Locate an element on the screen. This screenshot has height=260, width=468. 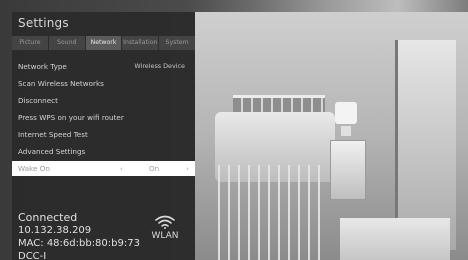
chevron-left-icon: ‹ is located at coordinates (121, 168).